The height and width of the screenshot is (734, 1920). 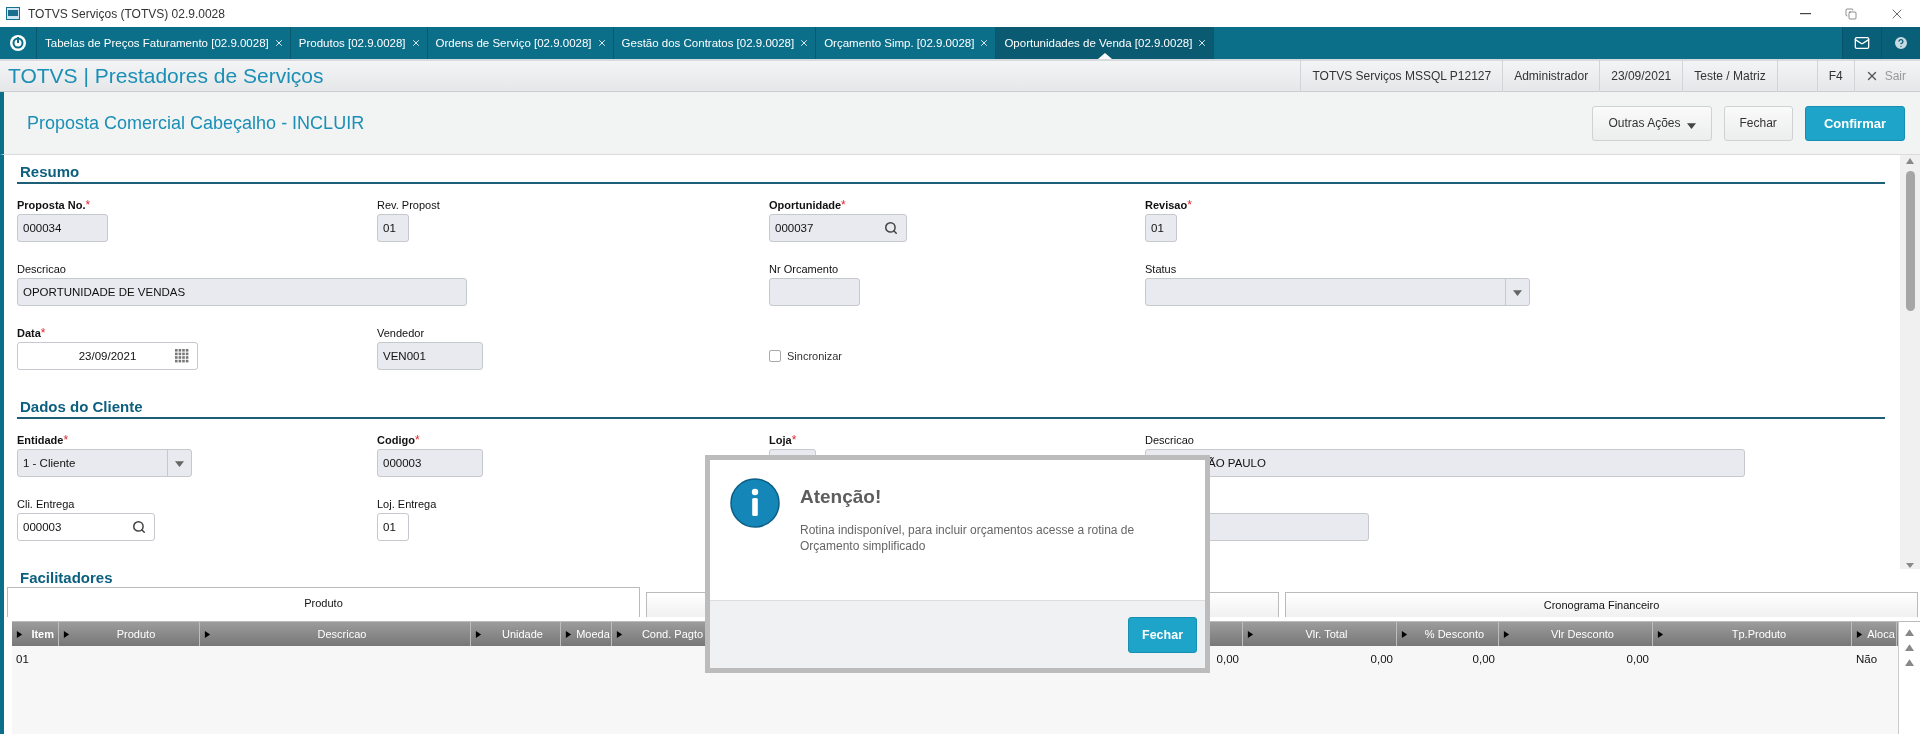 I want to click on table-cell: 01, so click(x=22, y=659).